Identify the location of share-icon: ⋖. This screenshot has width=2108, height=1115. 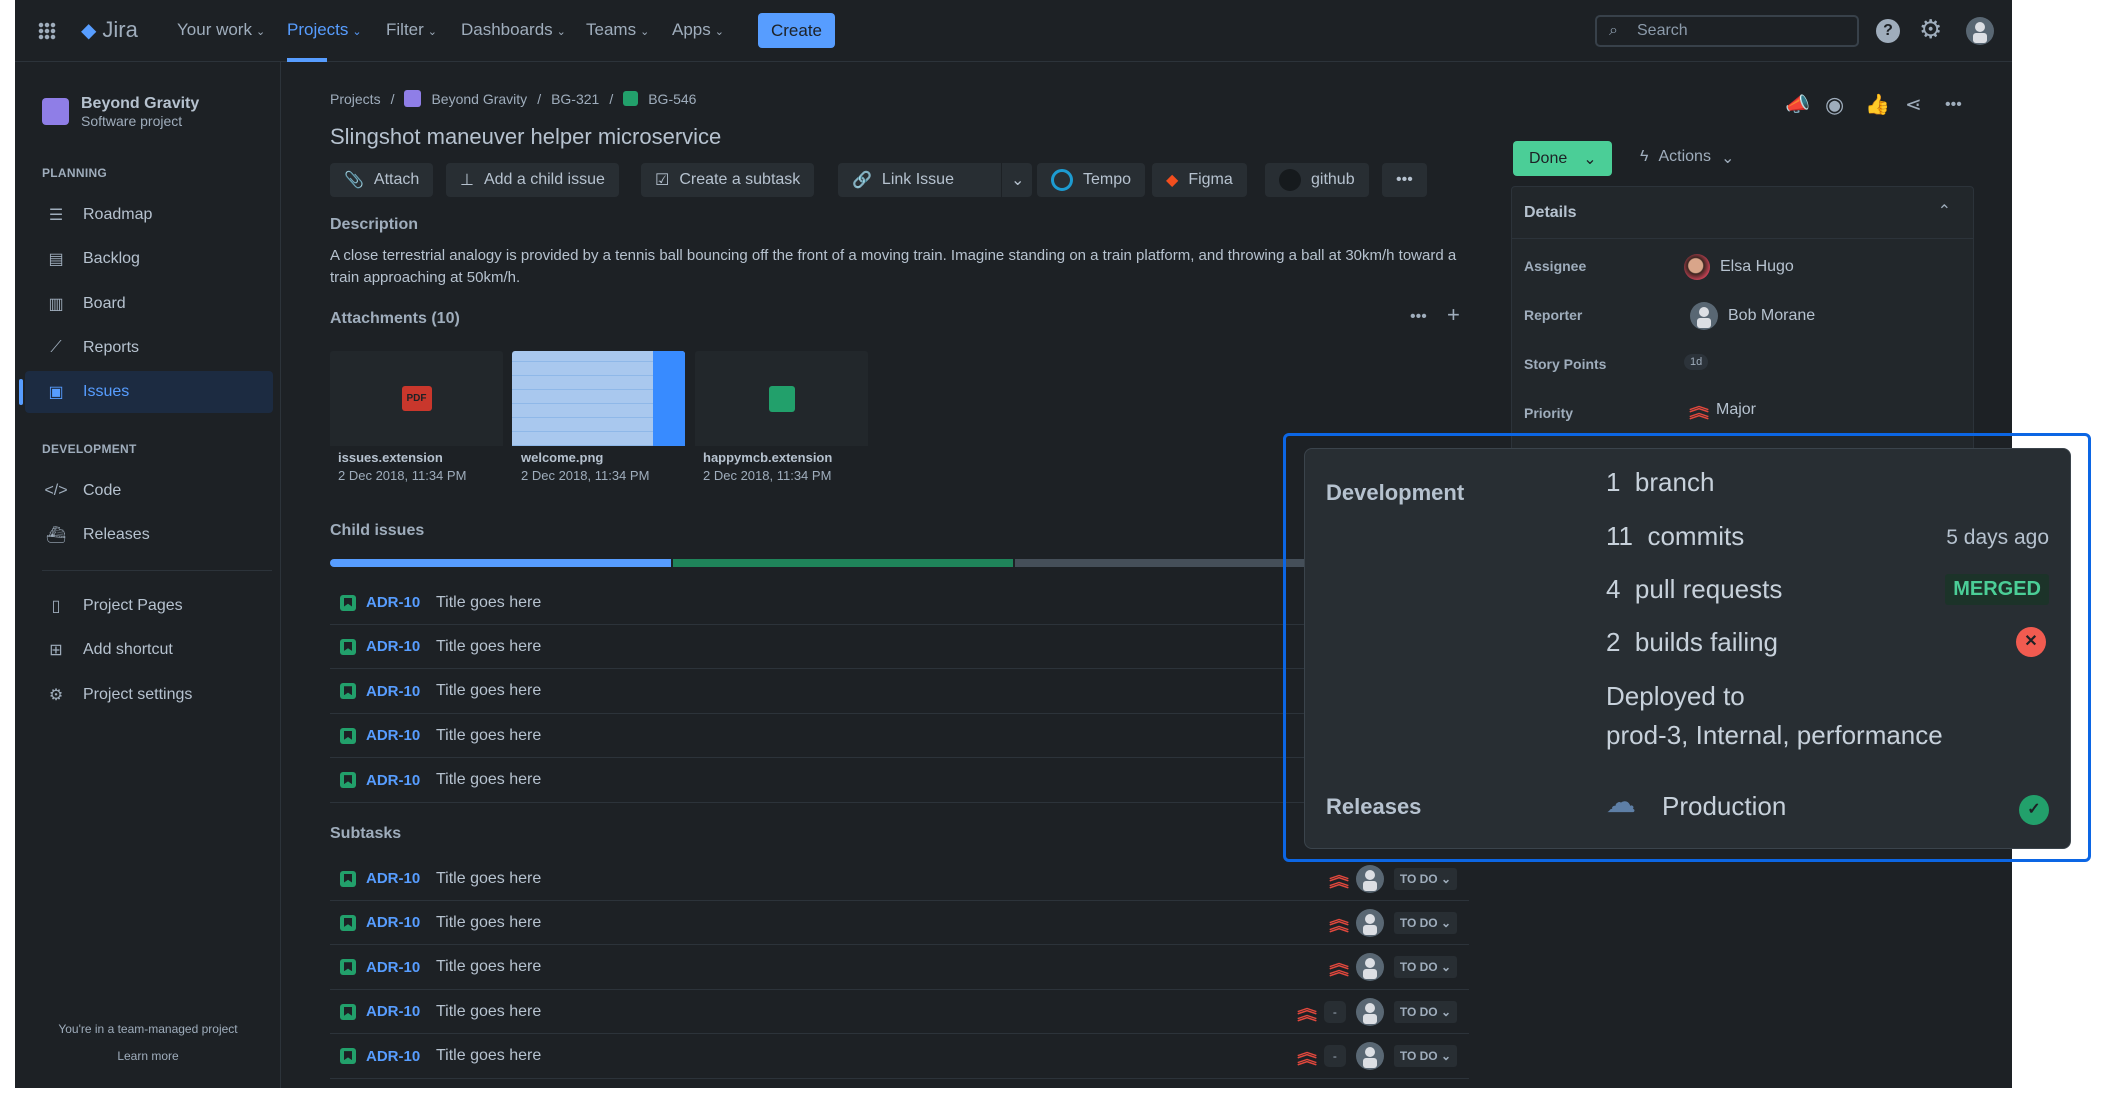
(1913, 104).